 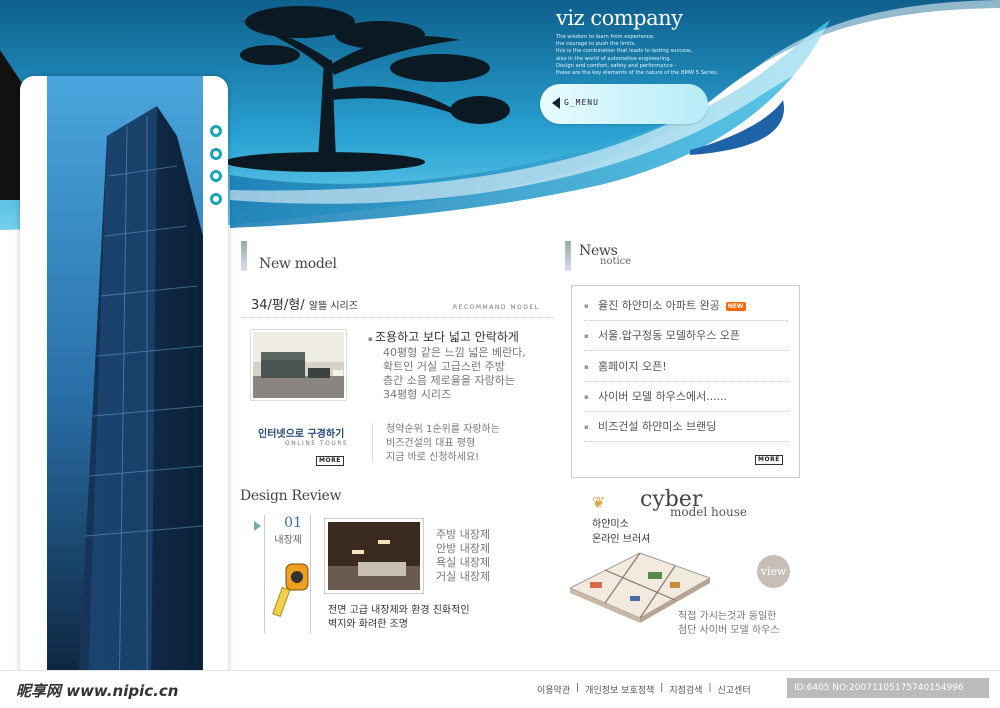 What do you see at coordinates (734, 689) in the screenshot?
I see `footer-link-report: 신고센터` at bounding box center [734, 689].